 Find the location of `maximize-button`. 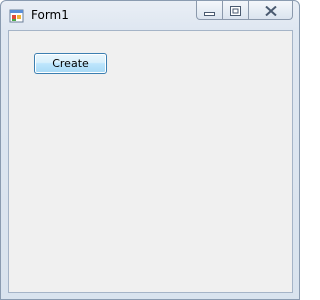

maximize-button is located at coordinates (236, 10).